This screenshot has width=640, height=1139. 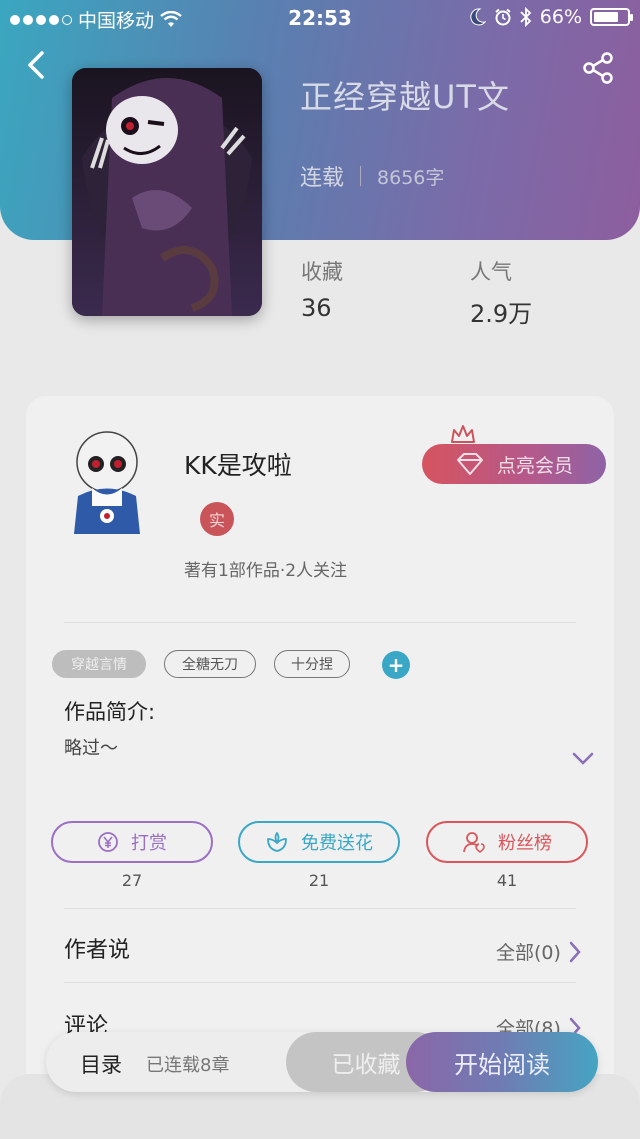 What do you see at coordinates (107, 481) in the screenshot?
I see `author-avatar` at bounding box center [107, 481].